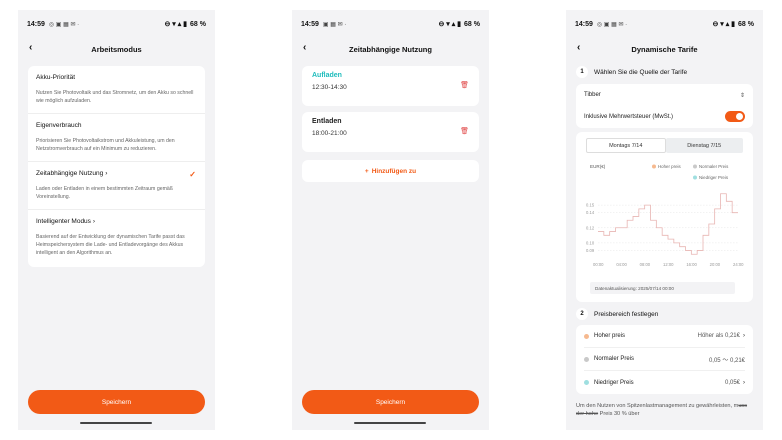 This screenshot has height=440, width=782. What do you see at coordinates (714, 166) in the screenshot?
I see `legend-label: Normaler Preis` at bounding box center [714, 166].